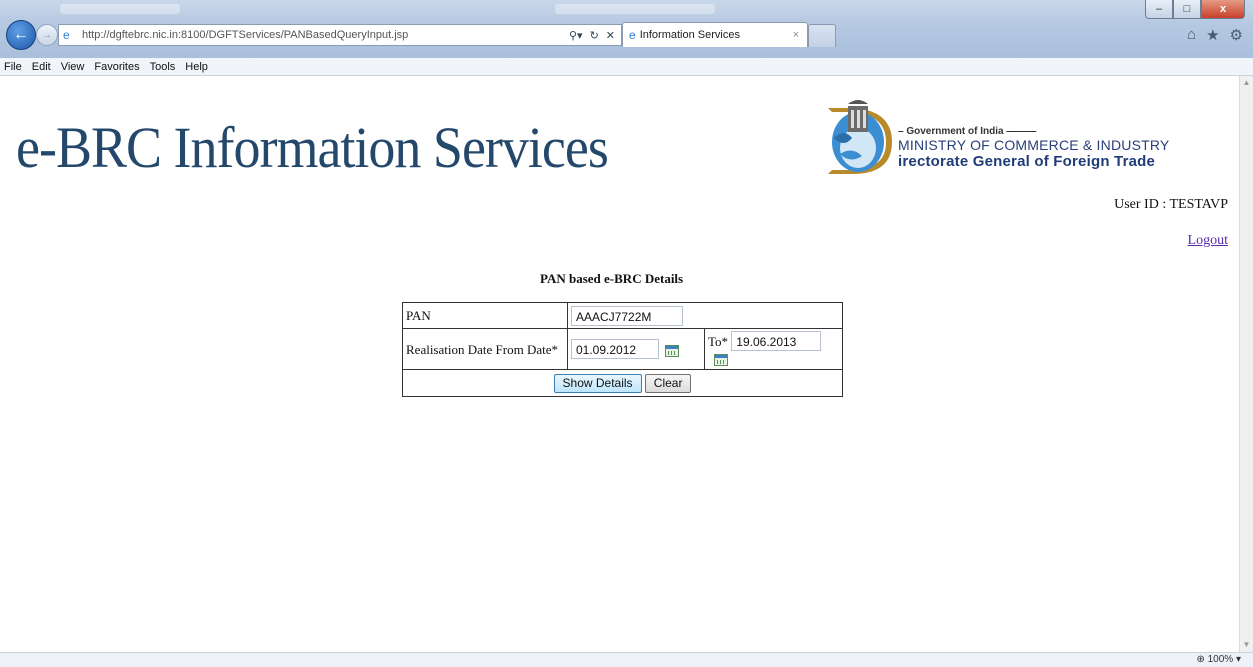 This screenshot has height=667, width=1253. I want to click on to-date-label: To*, so click(718, 341).